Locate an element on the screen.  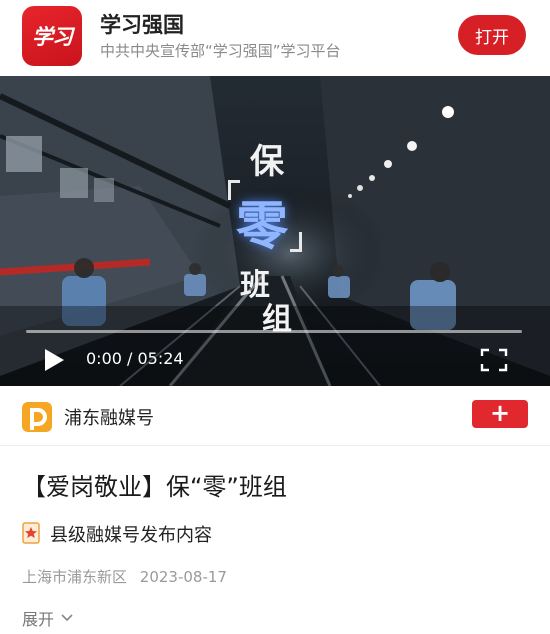
right-bracket-icon is located at coordinates (296, 242).